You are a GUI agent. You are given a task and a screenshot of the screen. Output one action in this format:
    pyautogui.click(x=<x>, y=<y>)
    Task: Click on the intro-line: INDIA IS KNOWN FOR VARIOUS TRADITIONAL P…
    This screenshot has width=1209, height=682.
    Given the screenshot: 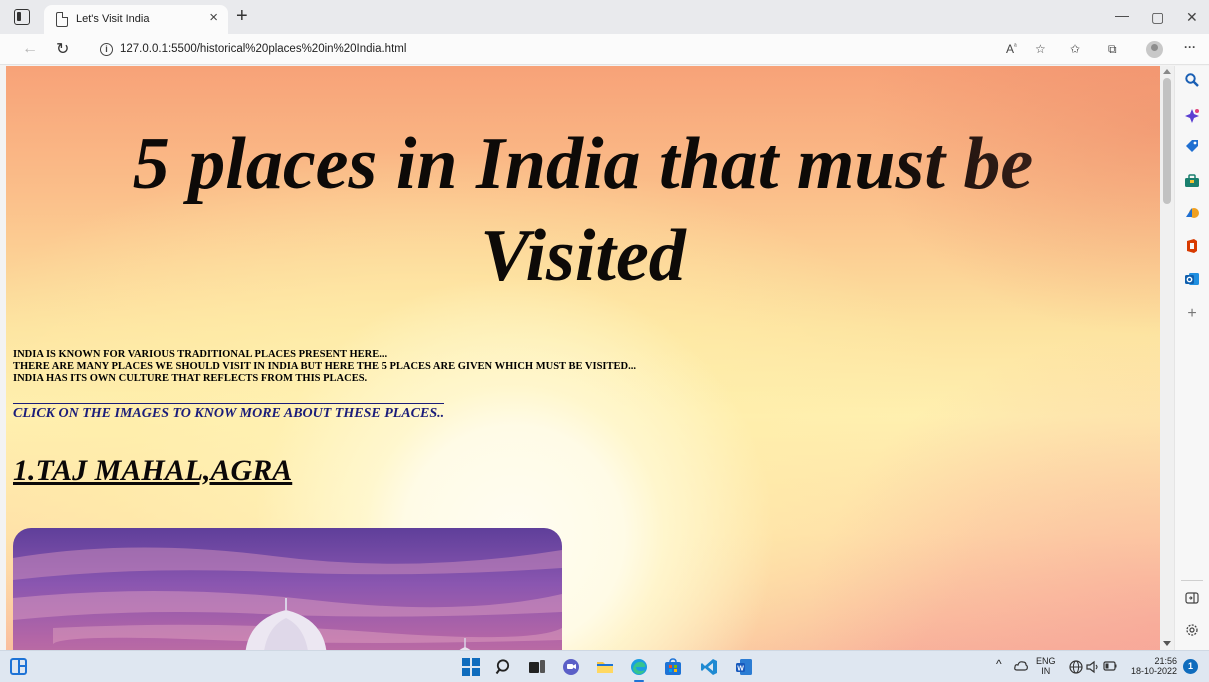 What is the action you would take?
    pyautogui.click(x=200, y=354)
    